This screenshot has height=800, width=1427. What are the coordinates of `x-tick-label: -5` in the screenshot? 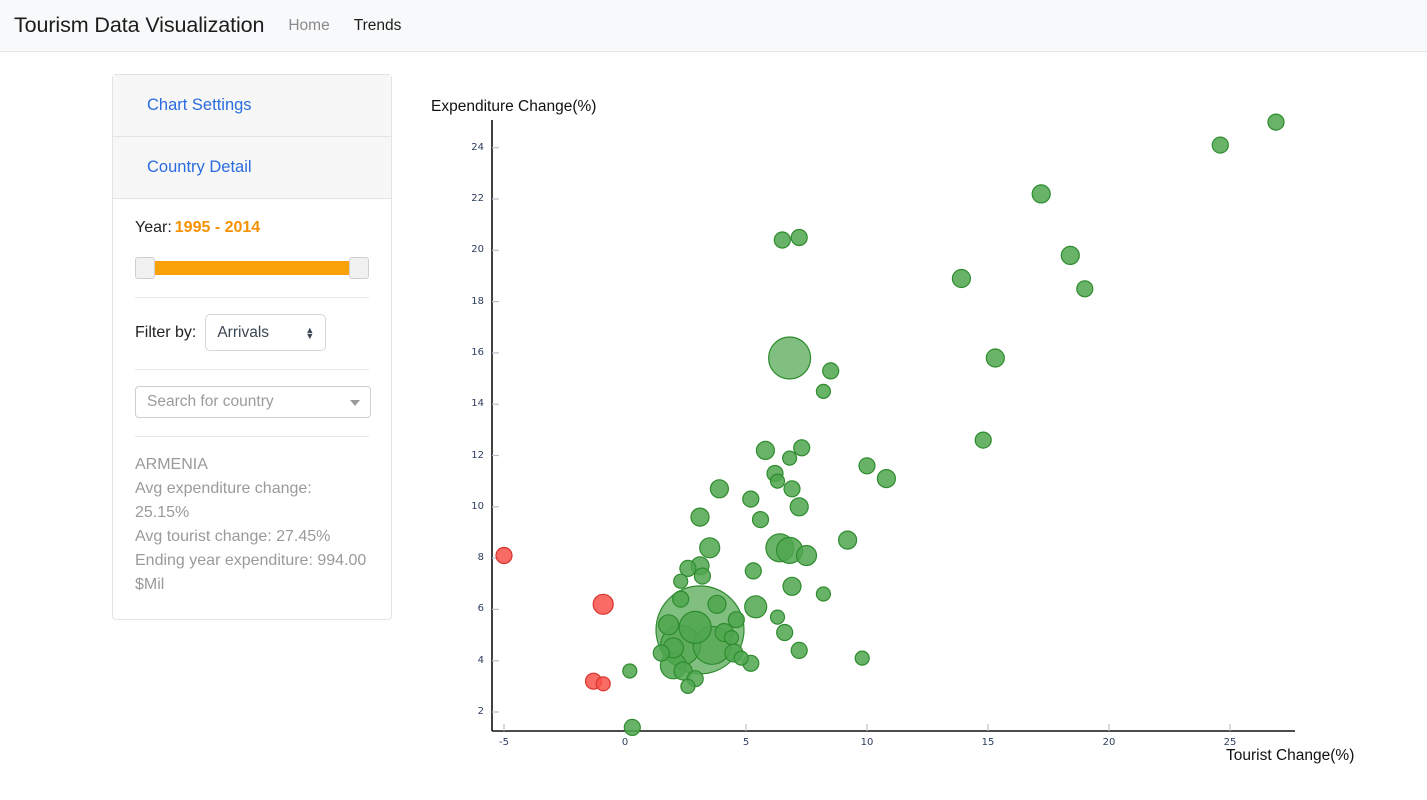 It's located at (504, 742).